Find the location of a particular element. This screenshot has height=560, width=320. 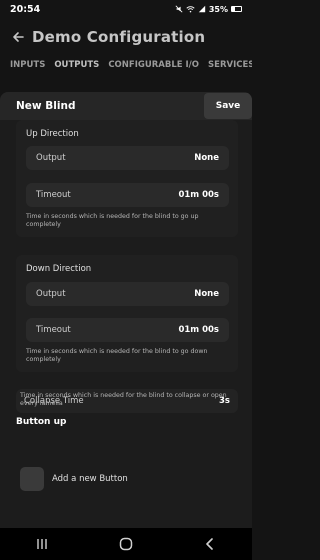

system-nav-bar is located at coordinates (126, 544).